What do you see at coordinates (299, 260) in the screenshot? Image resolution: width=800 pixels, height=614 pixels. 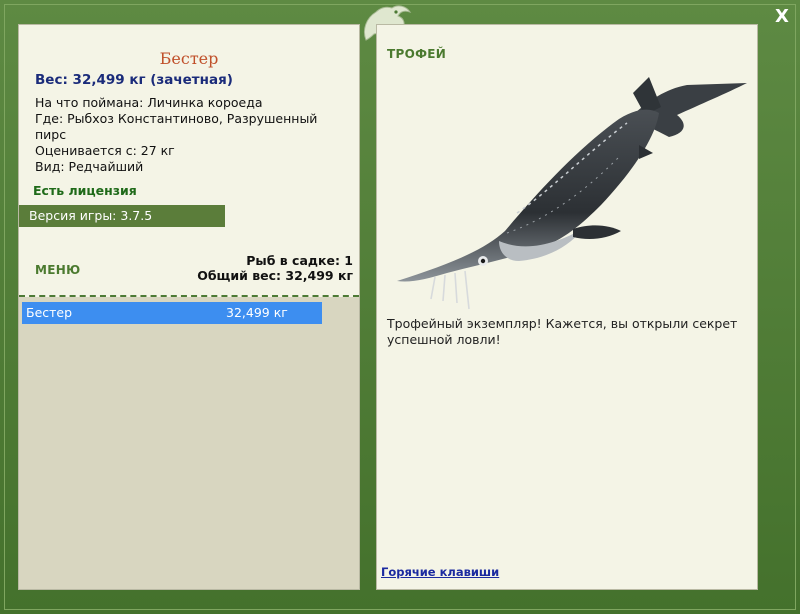 I see `keepnet-count: Рыб в садке: 1` at bounding box center [299, 260].